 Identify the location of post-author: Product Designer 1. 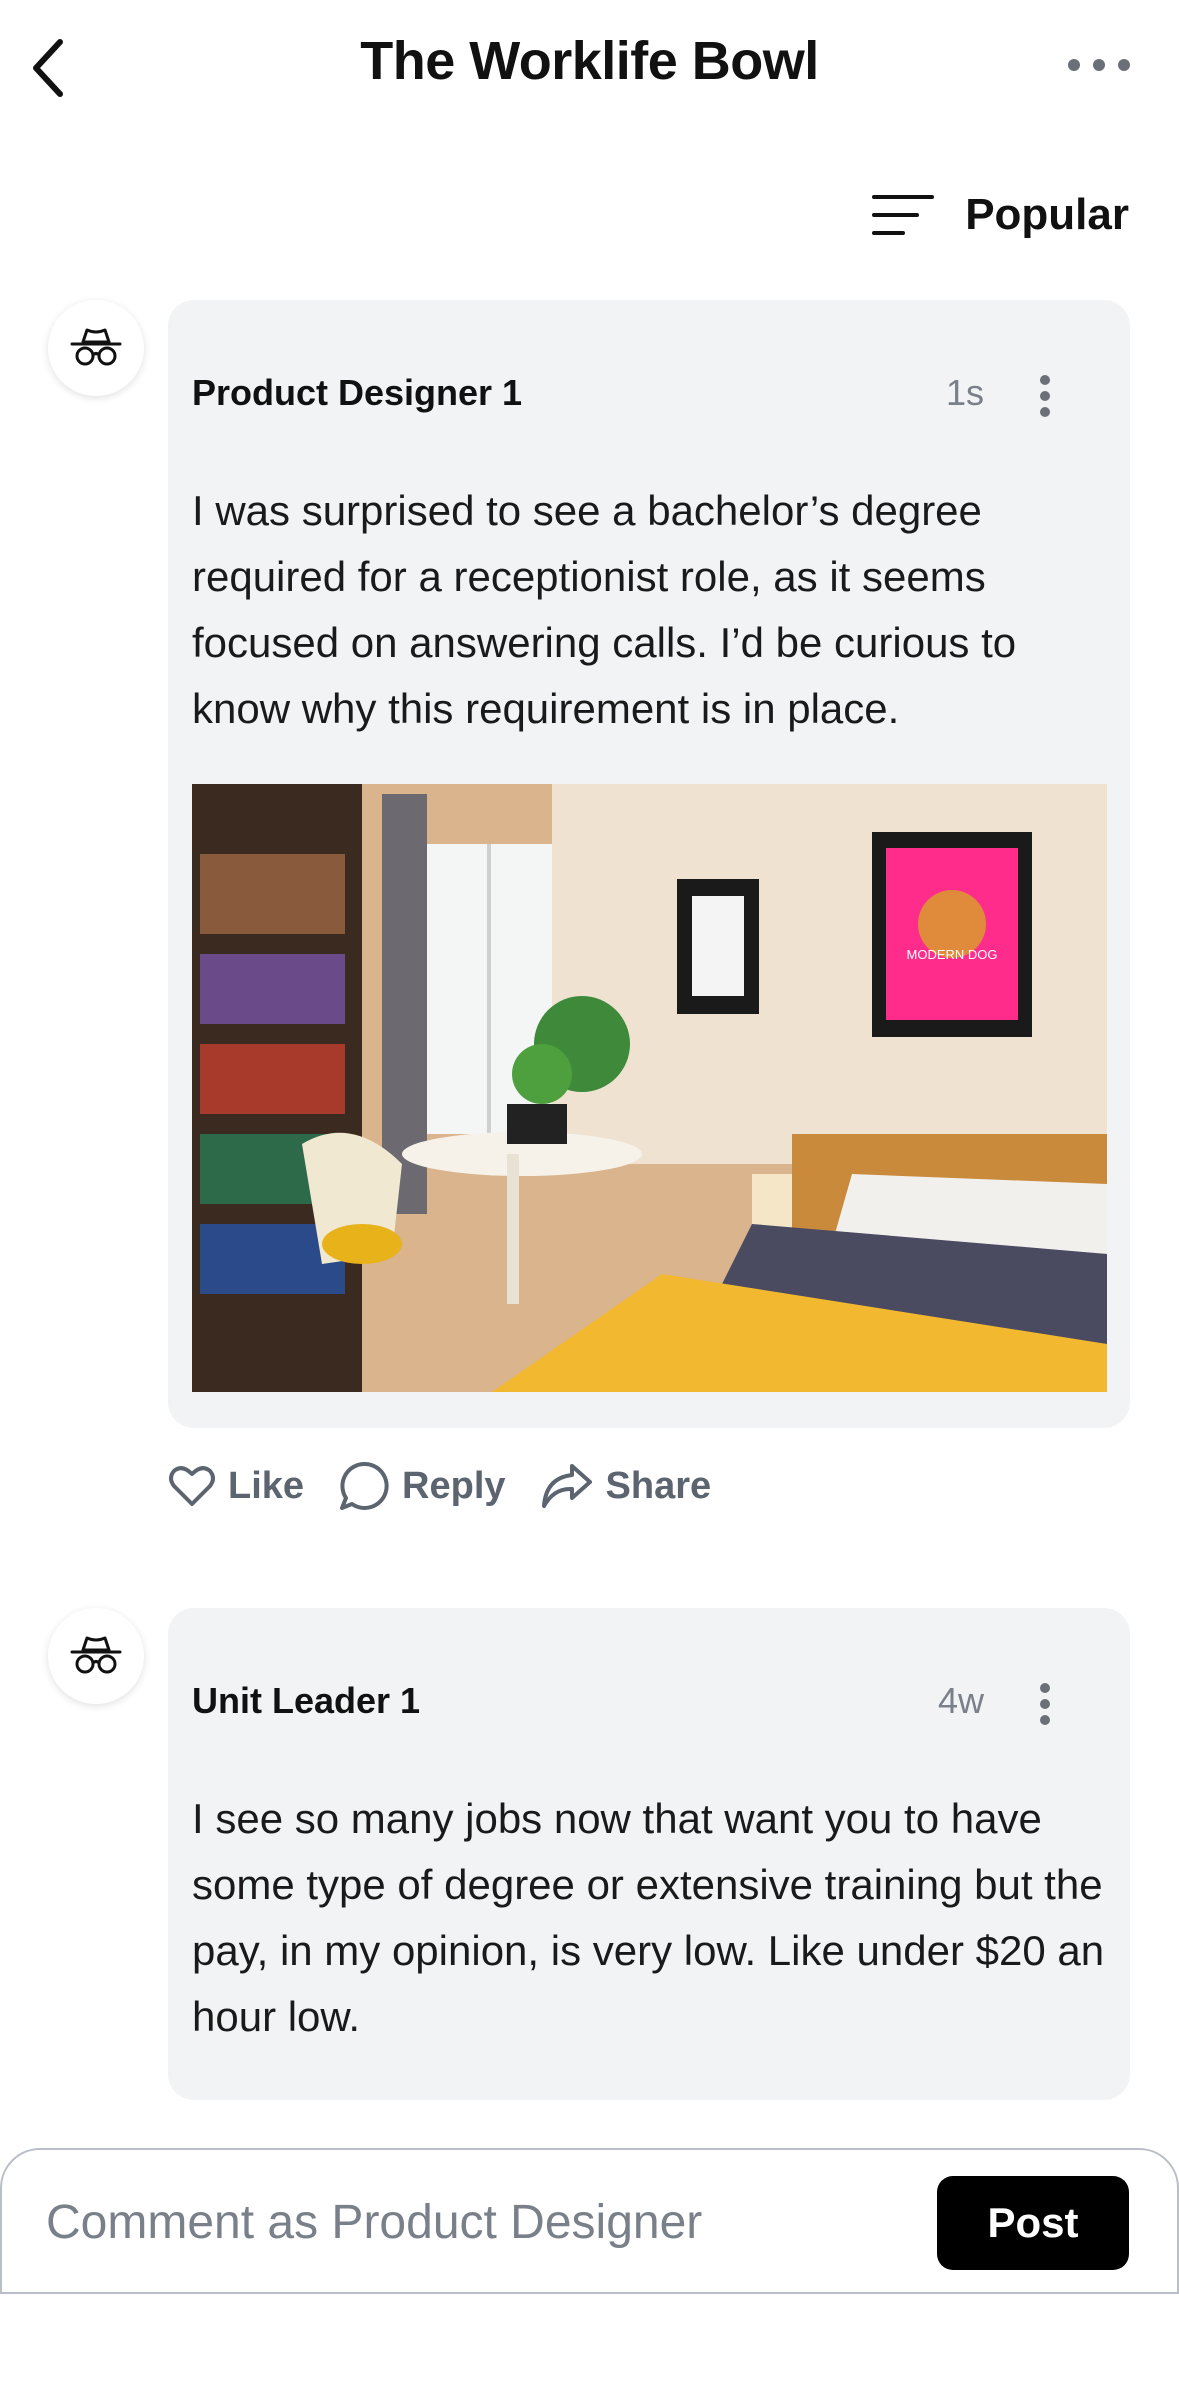
(357, 393).